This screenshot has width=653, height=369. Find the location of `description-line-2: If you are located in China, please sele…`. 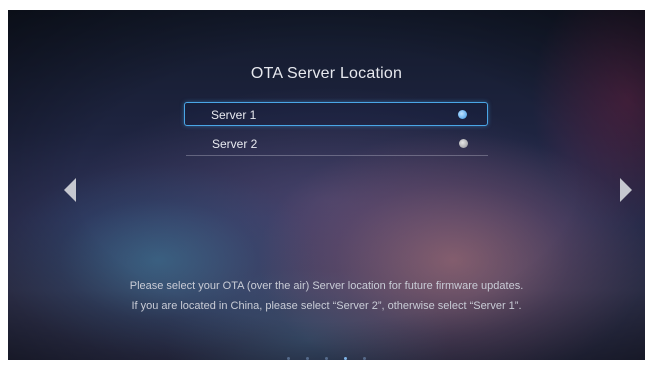

description-line-2: If you are located in China, please sele… is located at coordinates (326, 306).